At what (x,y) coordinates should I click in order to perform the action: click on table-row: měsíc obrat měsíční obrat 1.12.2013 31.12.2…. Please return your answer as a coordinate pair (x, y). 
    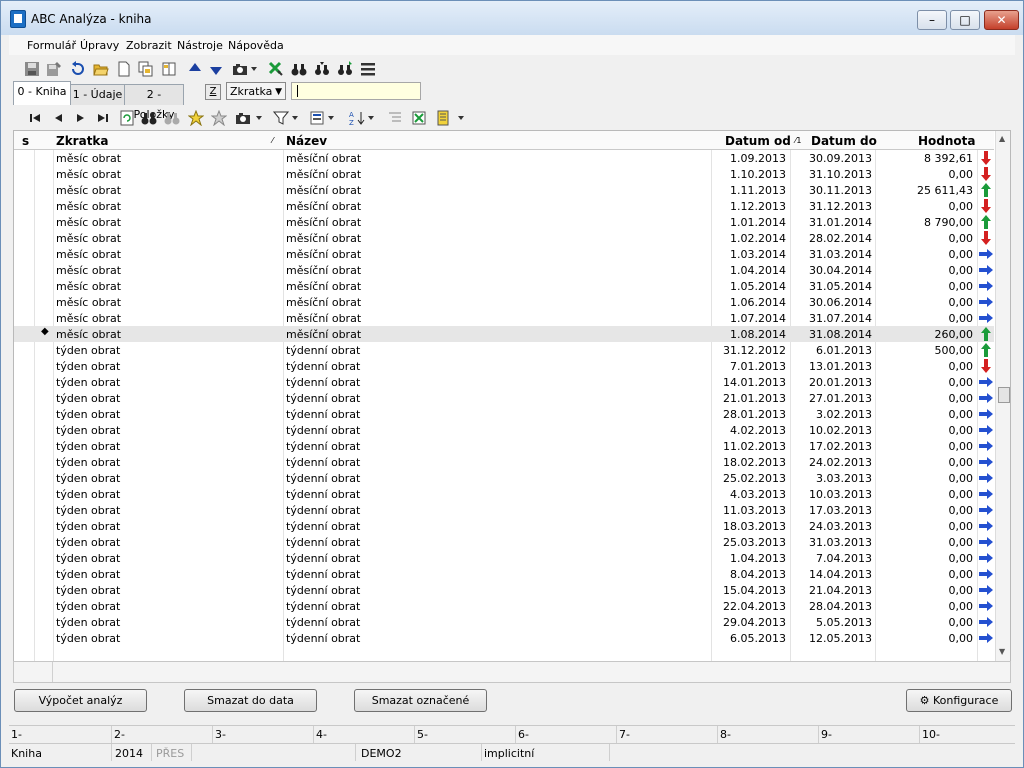
    Looking at the image, I should click on (504, 206).